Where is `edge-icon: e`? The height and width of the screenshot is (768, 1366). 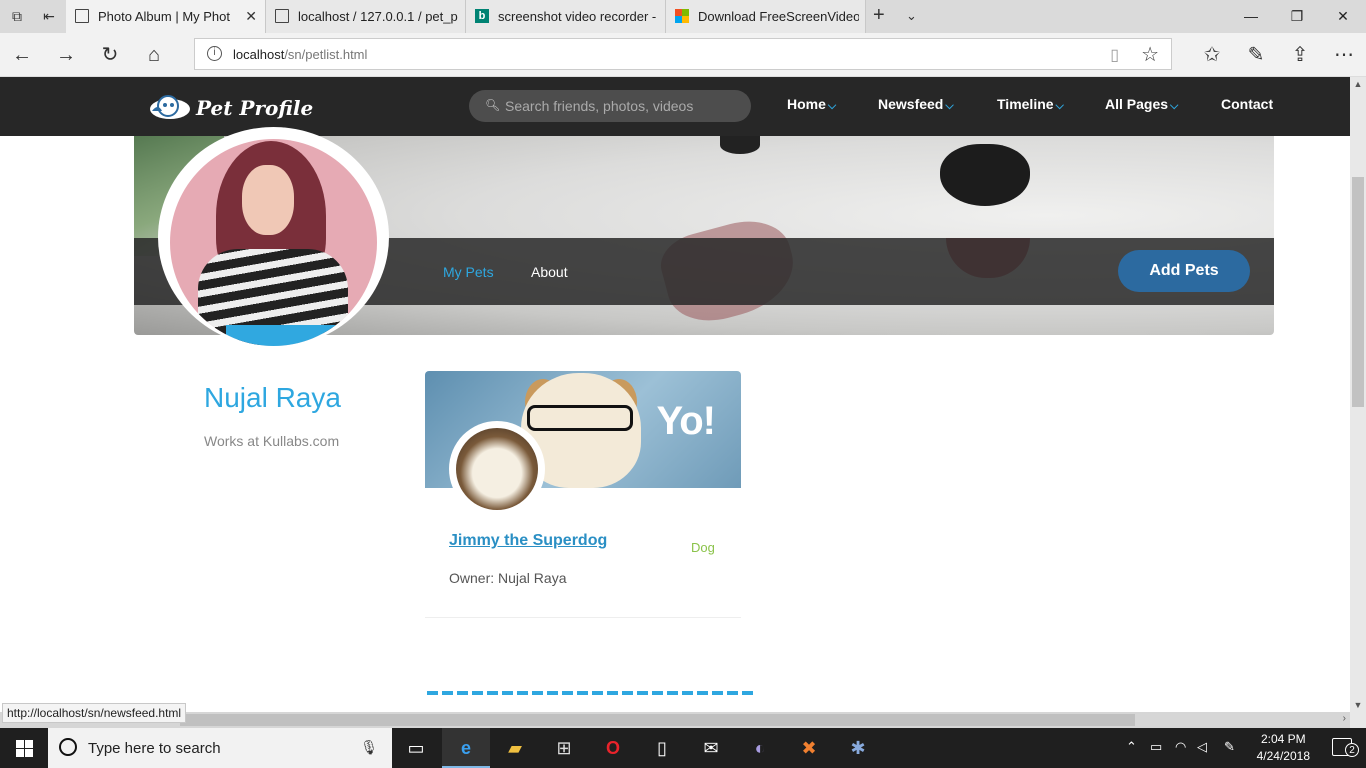
edge-icon: e is located at coordinates (466, 748).